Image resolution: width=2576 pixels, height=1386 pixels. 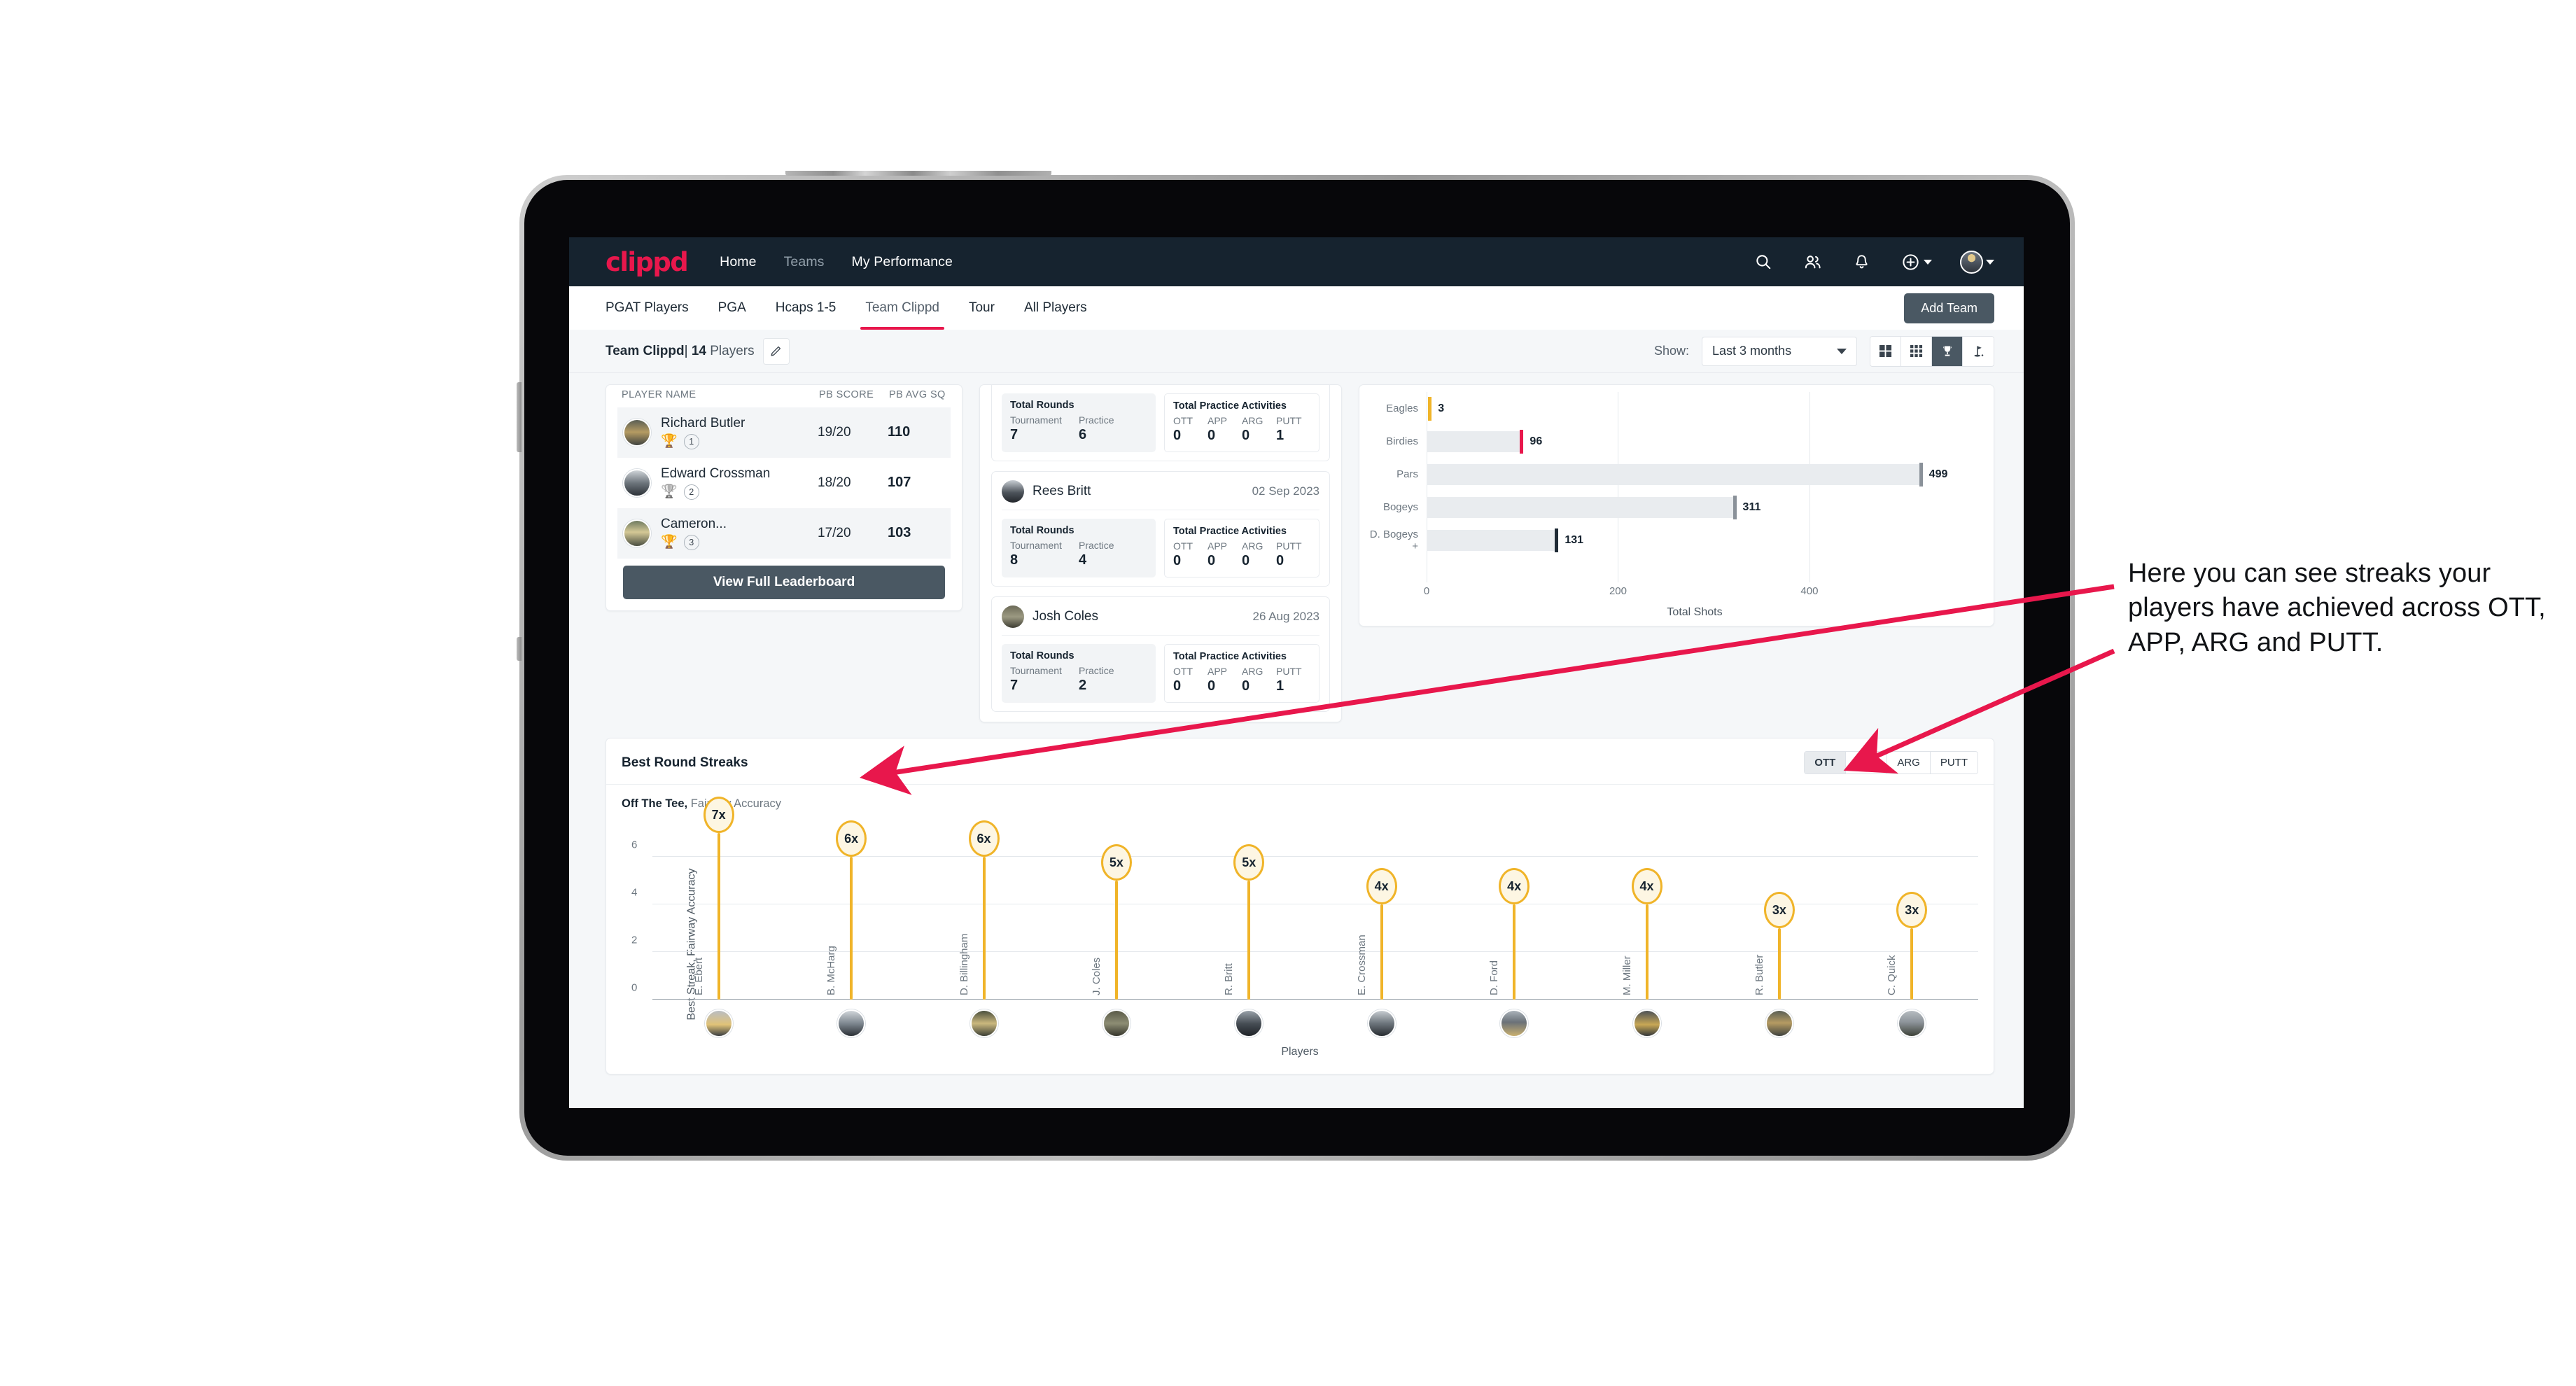 I want to click on view-grid-small-button, so click(x=1916, y=351).